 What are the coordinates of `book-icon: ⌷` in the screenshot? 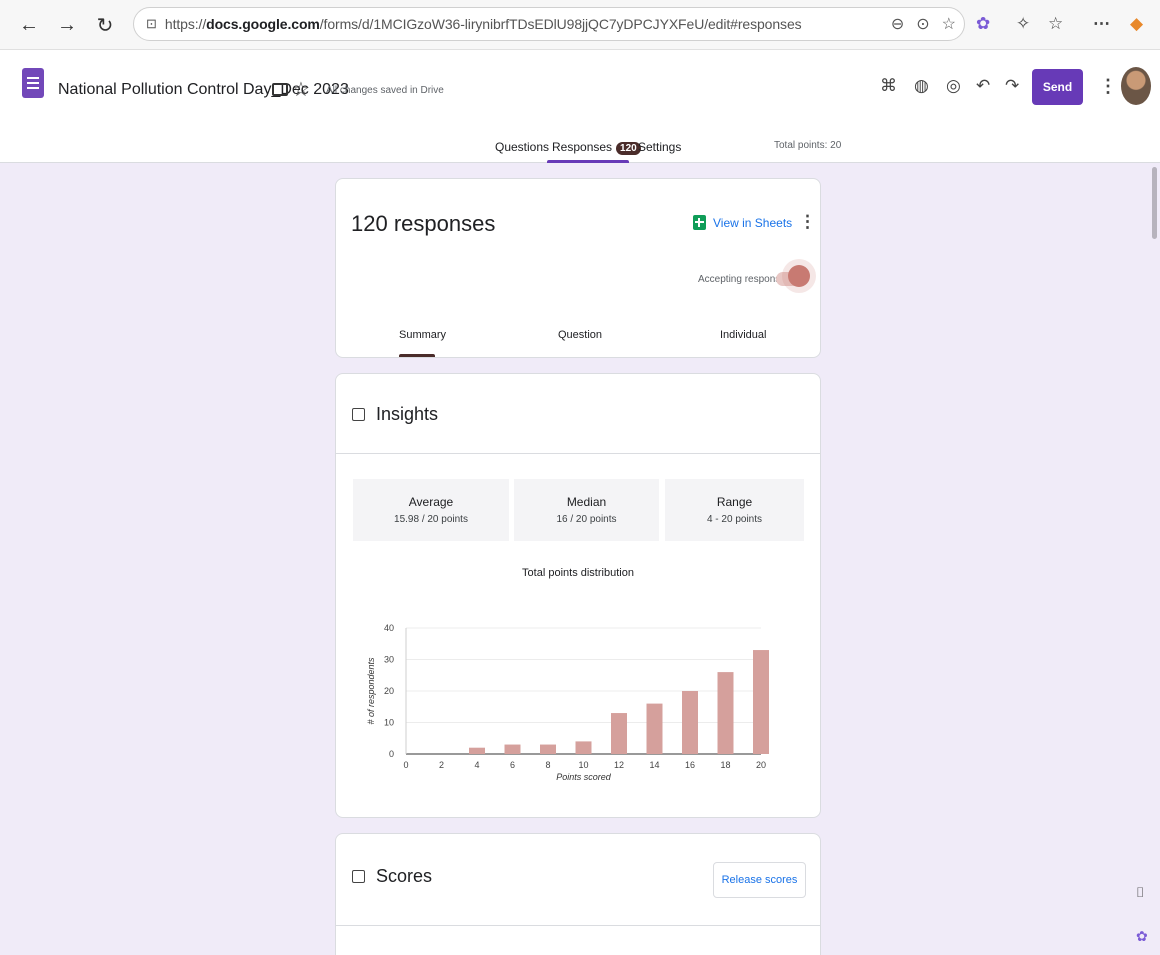 It's located at (1140, 892).